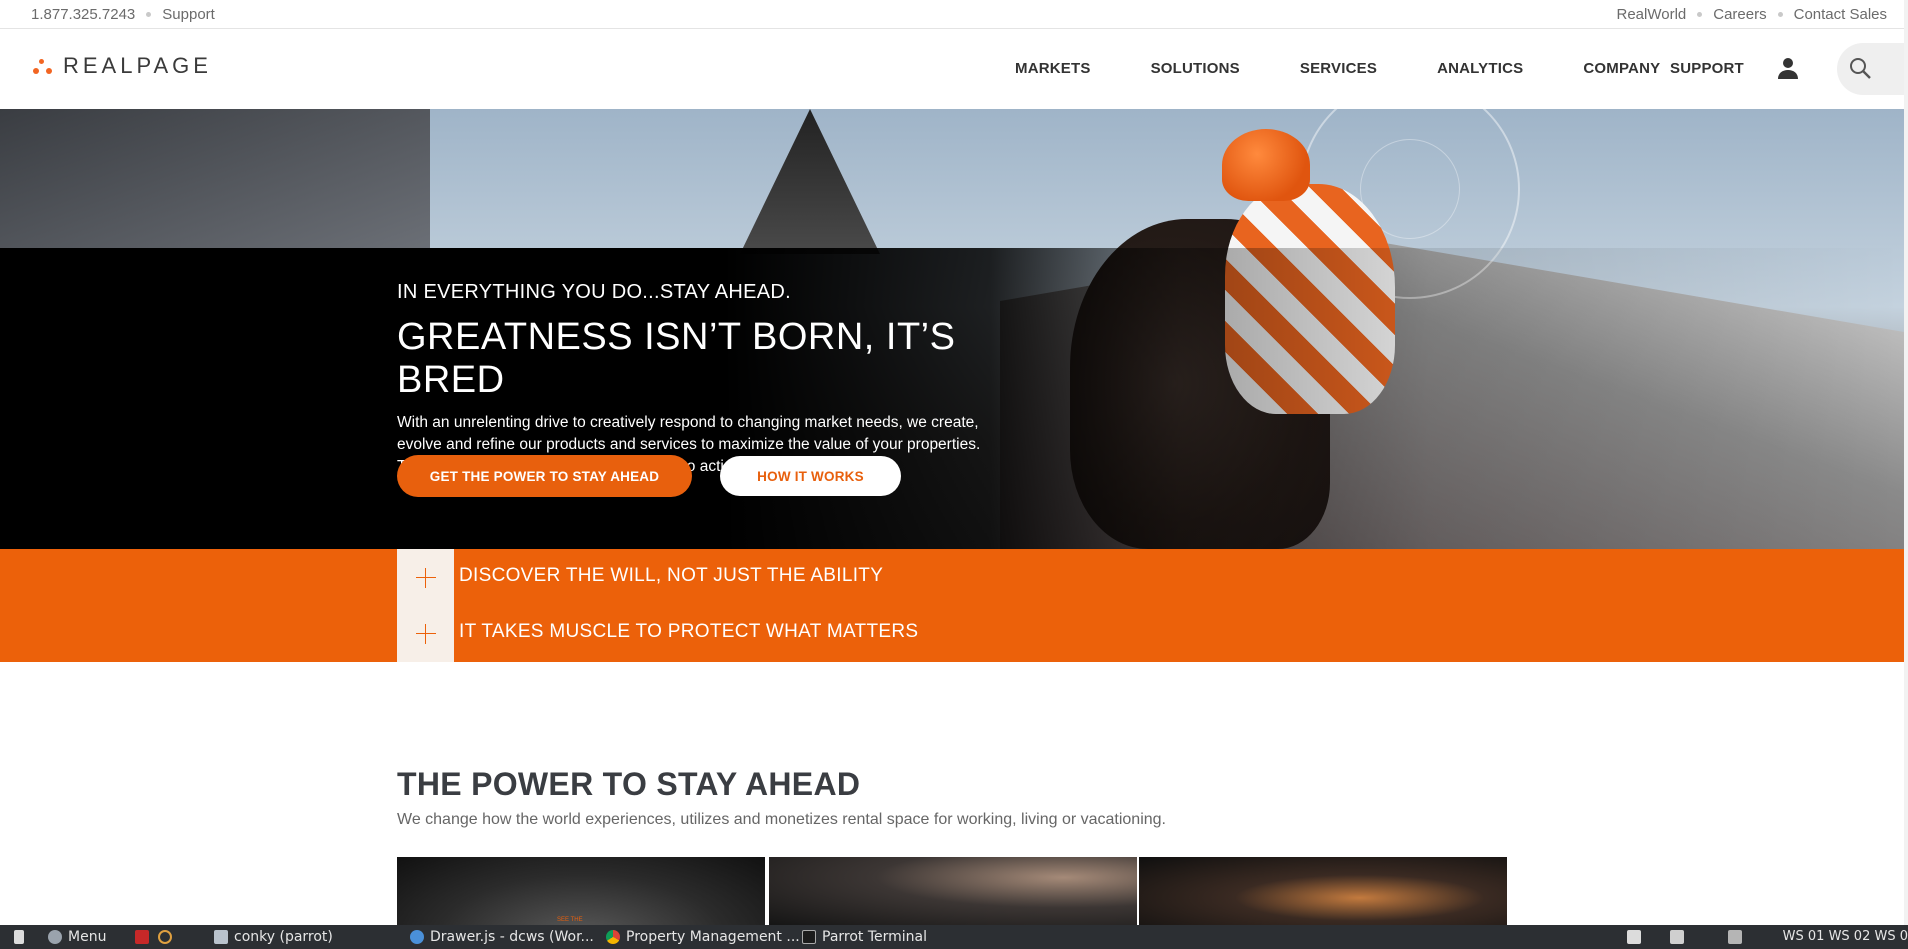  Describe the element at coordinates (1845, 936) in the screenshot. I see `workspace-switcher: WS 01 WS 02 WS 0` at that location.